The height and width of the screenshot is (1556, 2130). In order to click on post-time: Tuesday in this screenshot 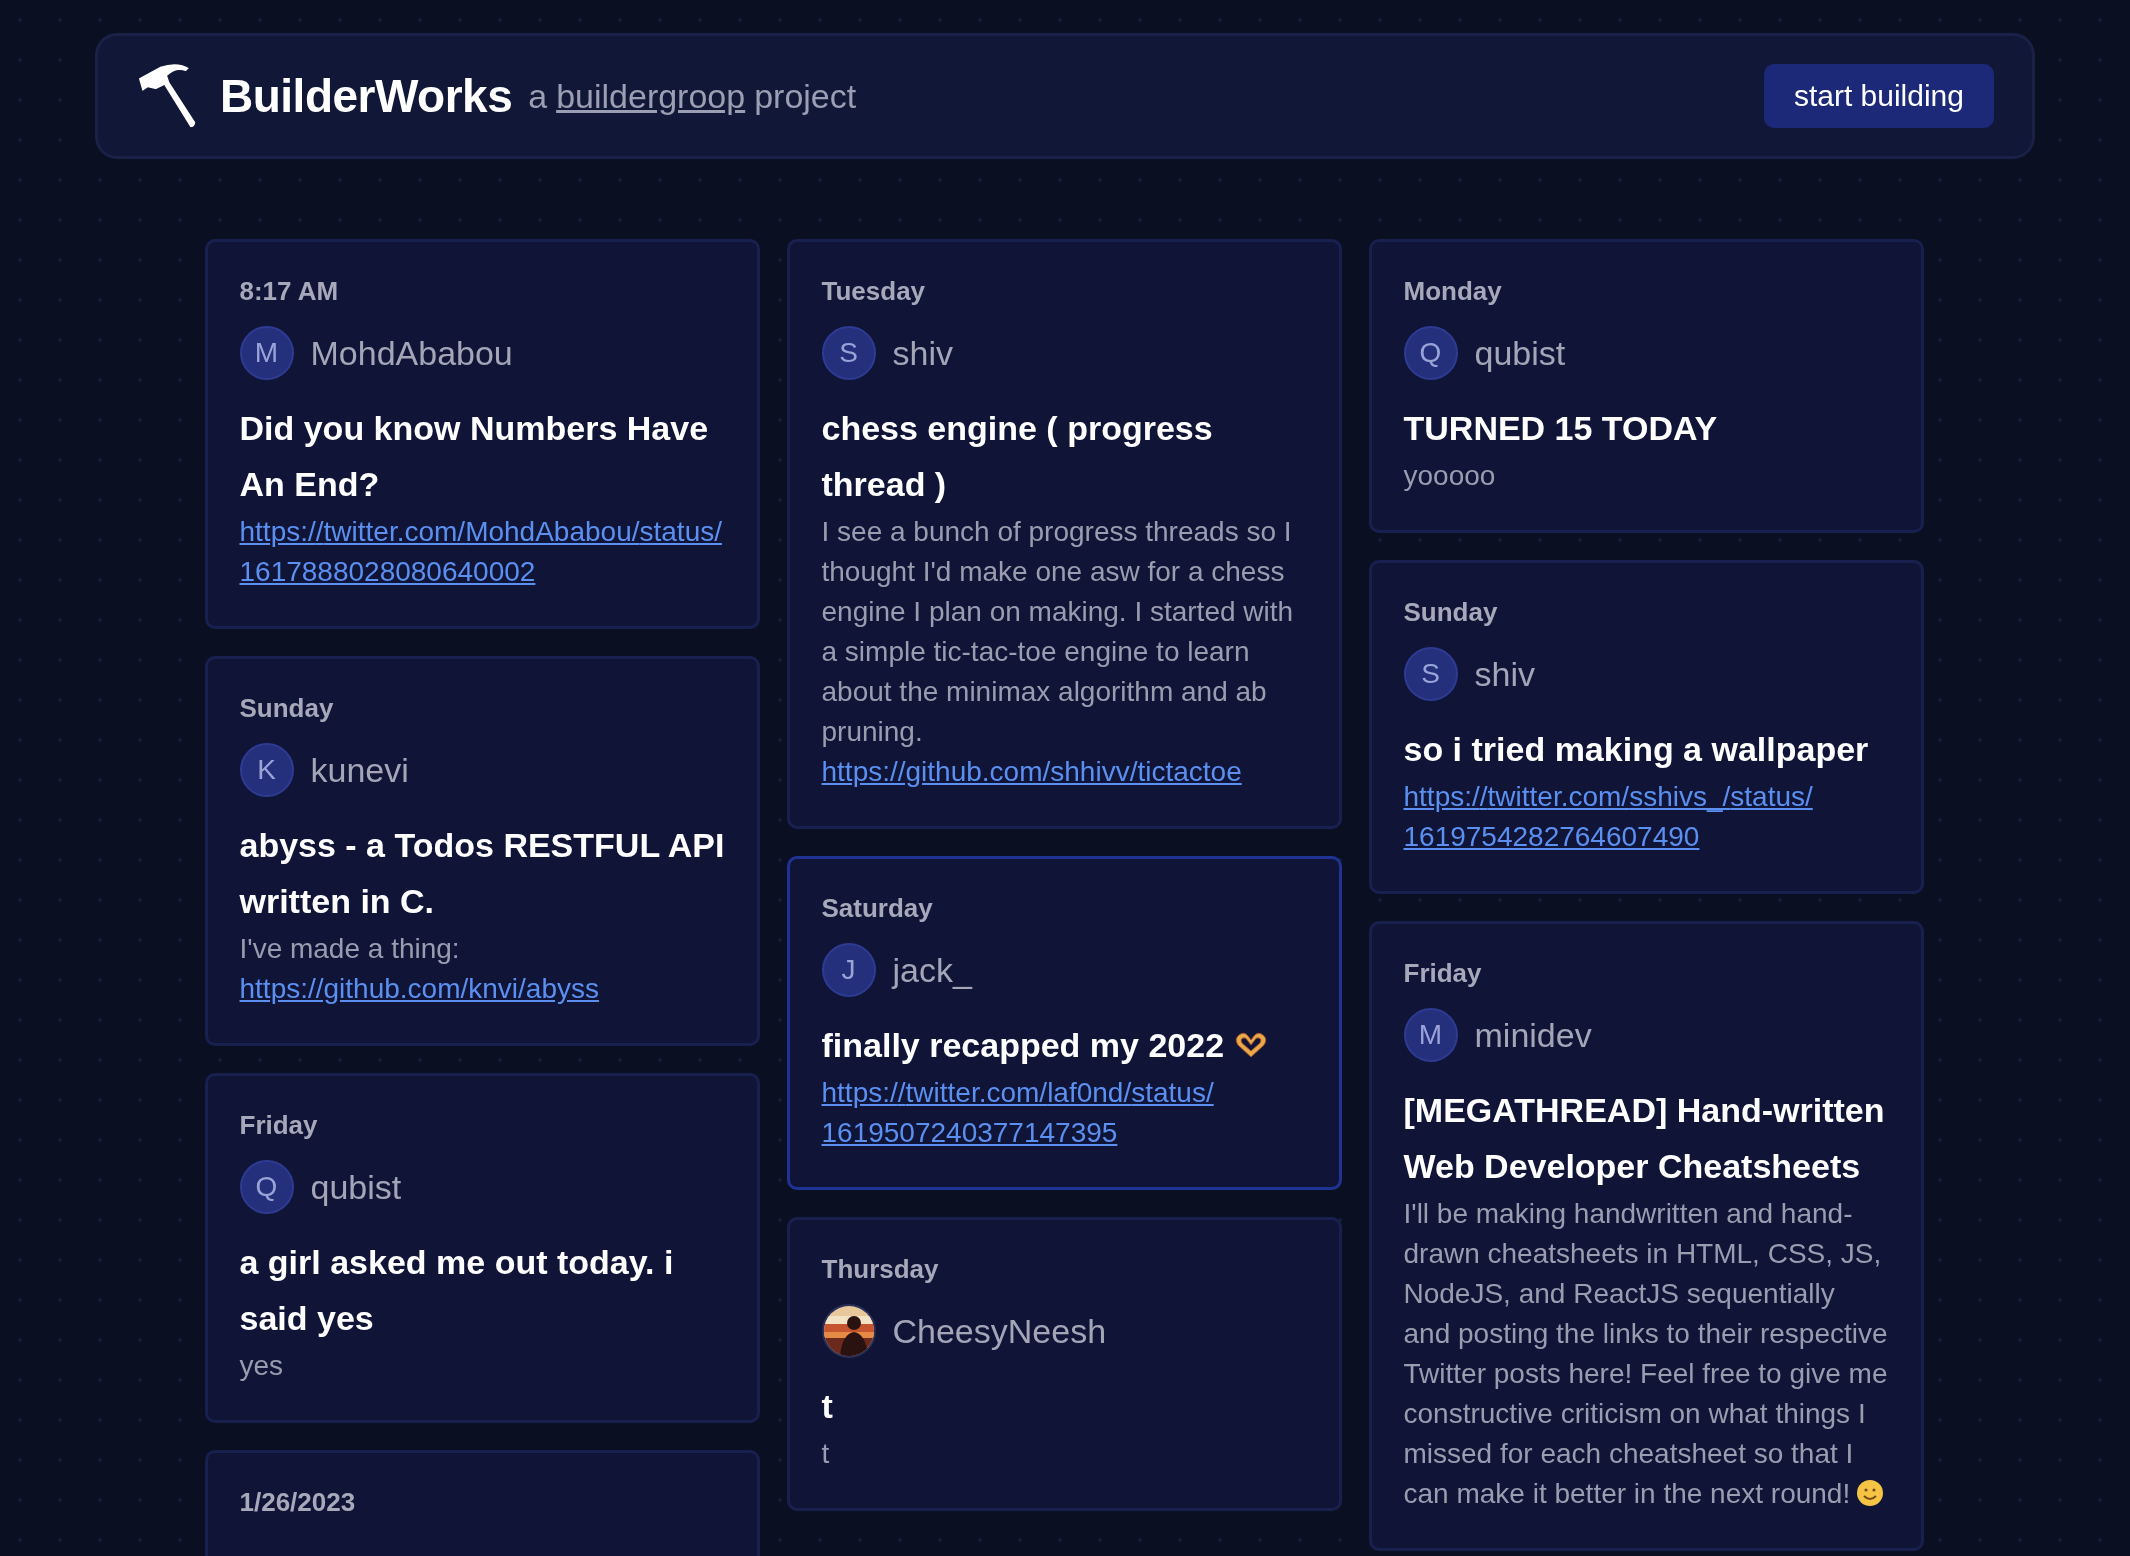, I will do `click(874, 291)`.